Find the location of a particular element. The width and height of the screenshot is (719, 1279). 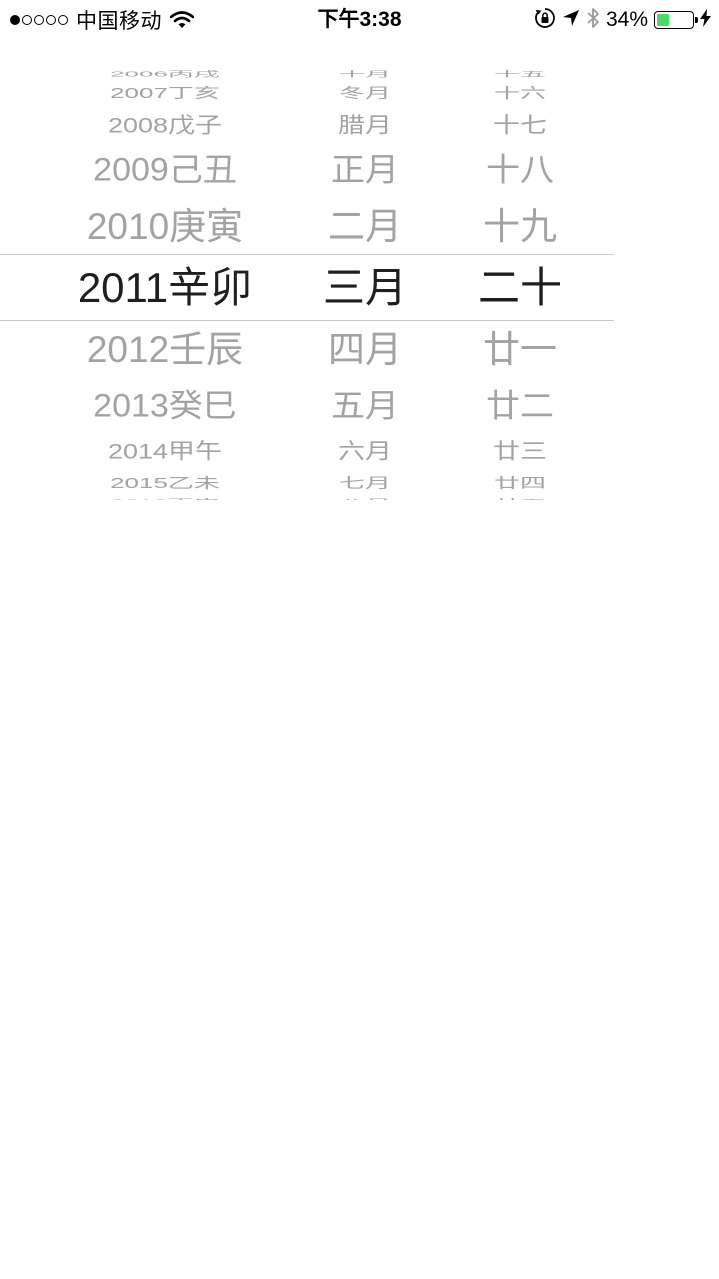

location-arrow-icon is located at coordinates (571, 20).